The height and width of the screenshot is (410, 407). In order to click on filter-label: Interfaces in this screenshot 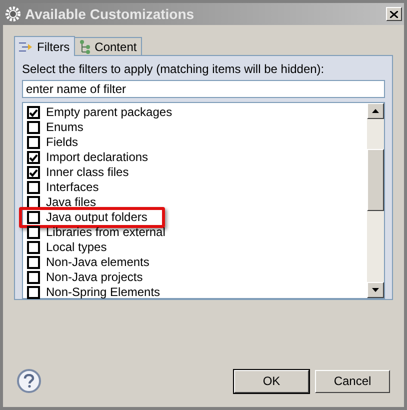, I will do `click(72, 187)`.